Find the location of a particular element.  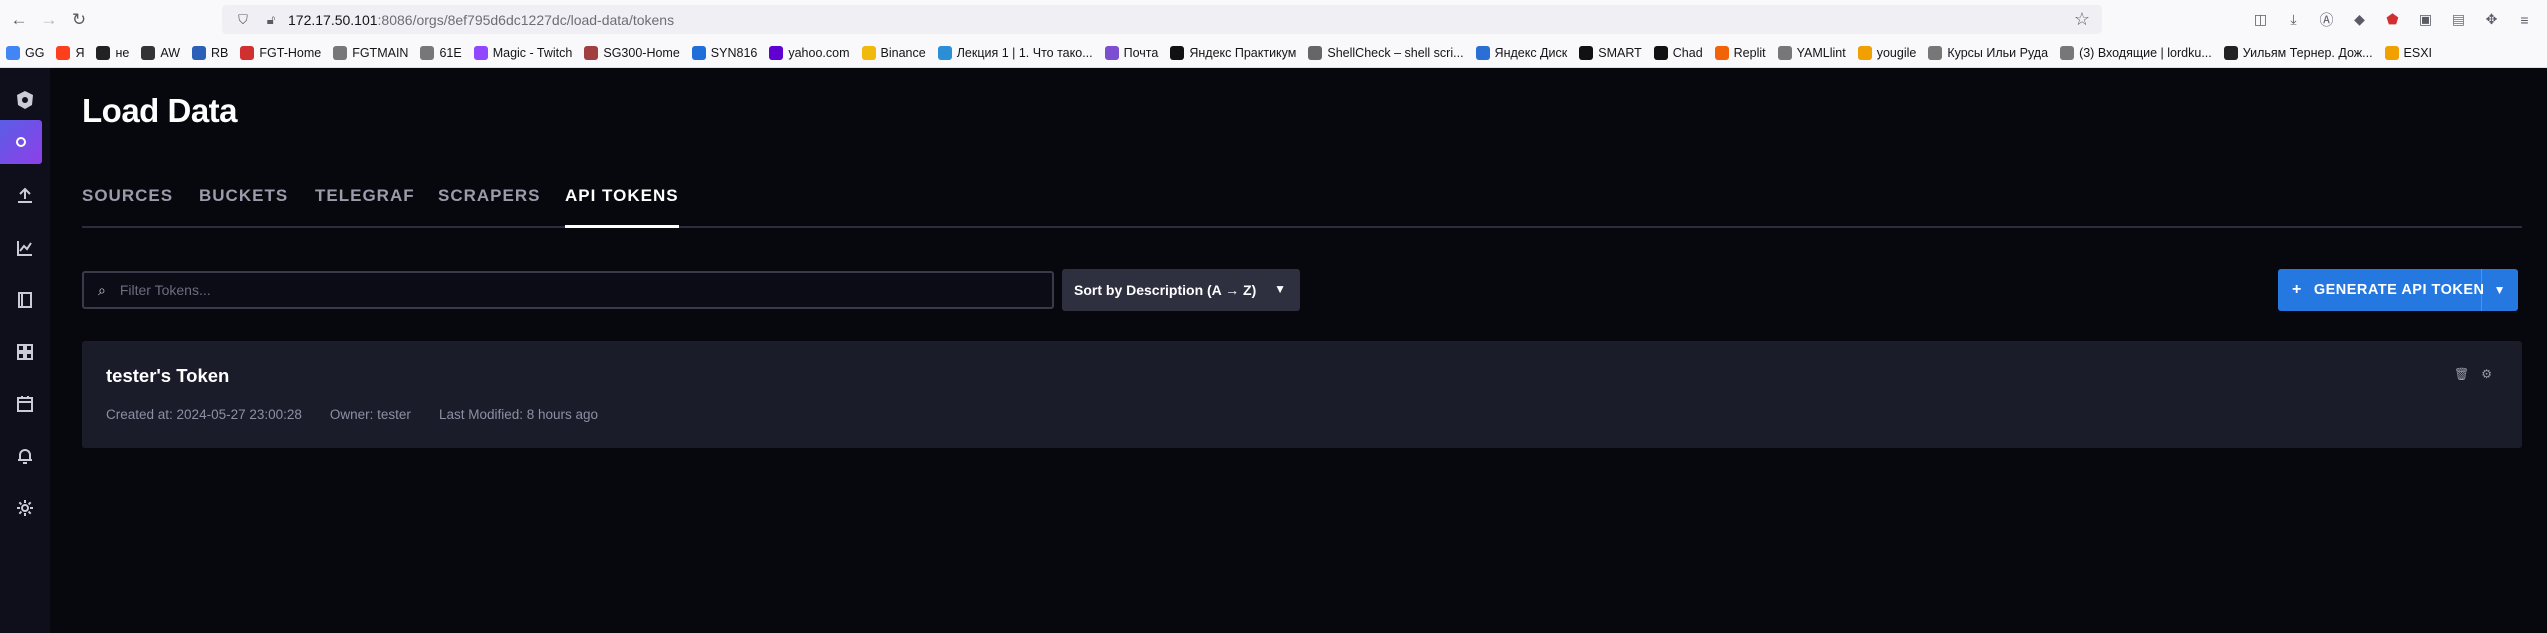

bookmark-item: AW is located at coordinates (160, 53).